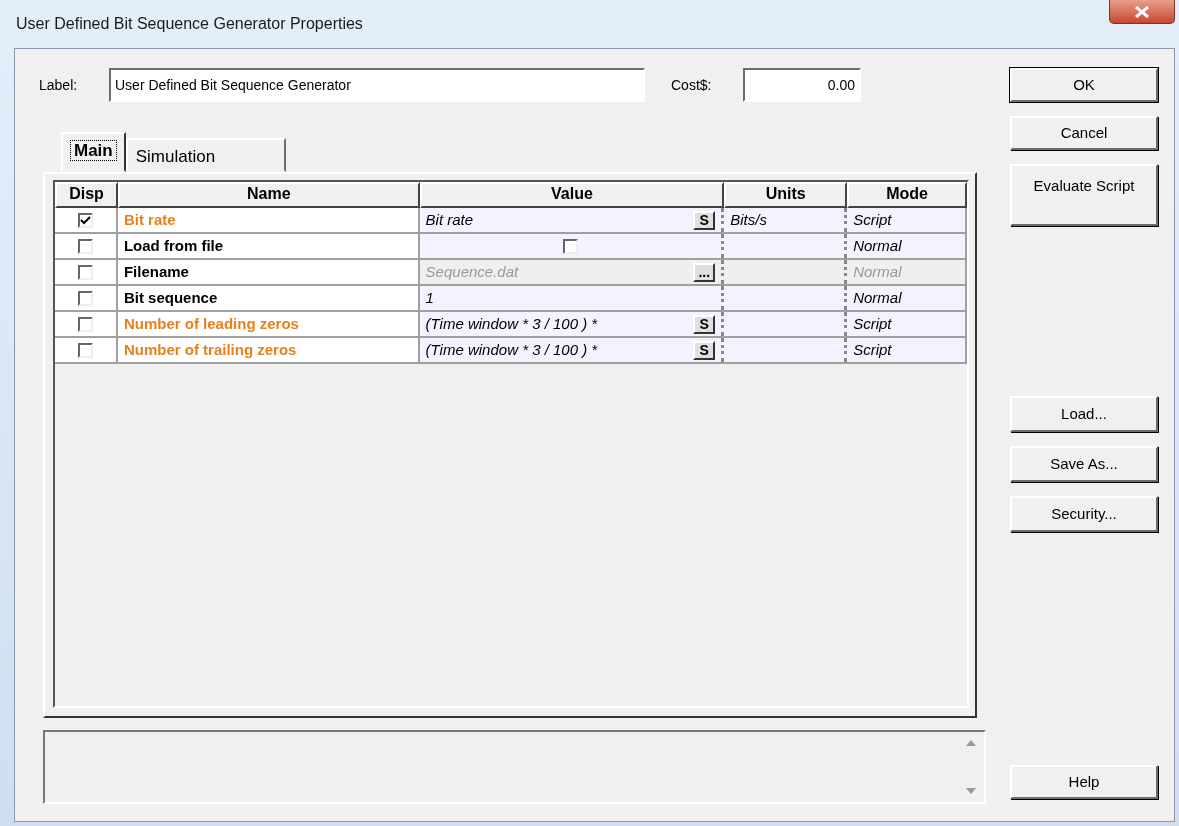 The height and width of the screenshot is (826, 1179). What do you see at coordinates (429, 298) in the screenshot?
I see `cell-text: 1` at bounding box center [429, 298].